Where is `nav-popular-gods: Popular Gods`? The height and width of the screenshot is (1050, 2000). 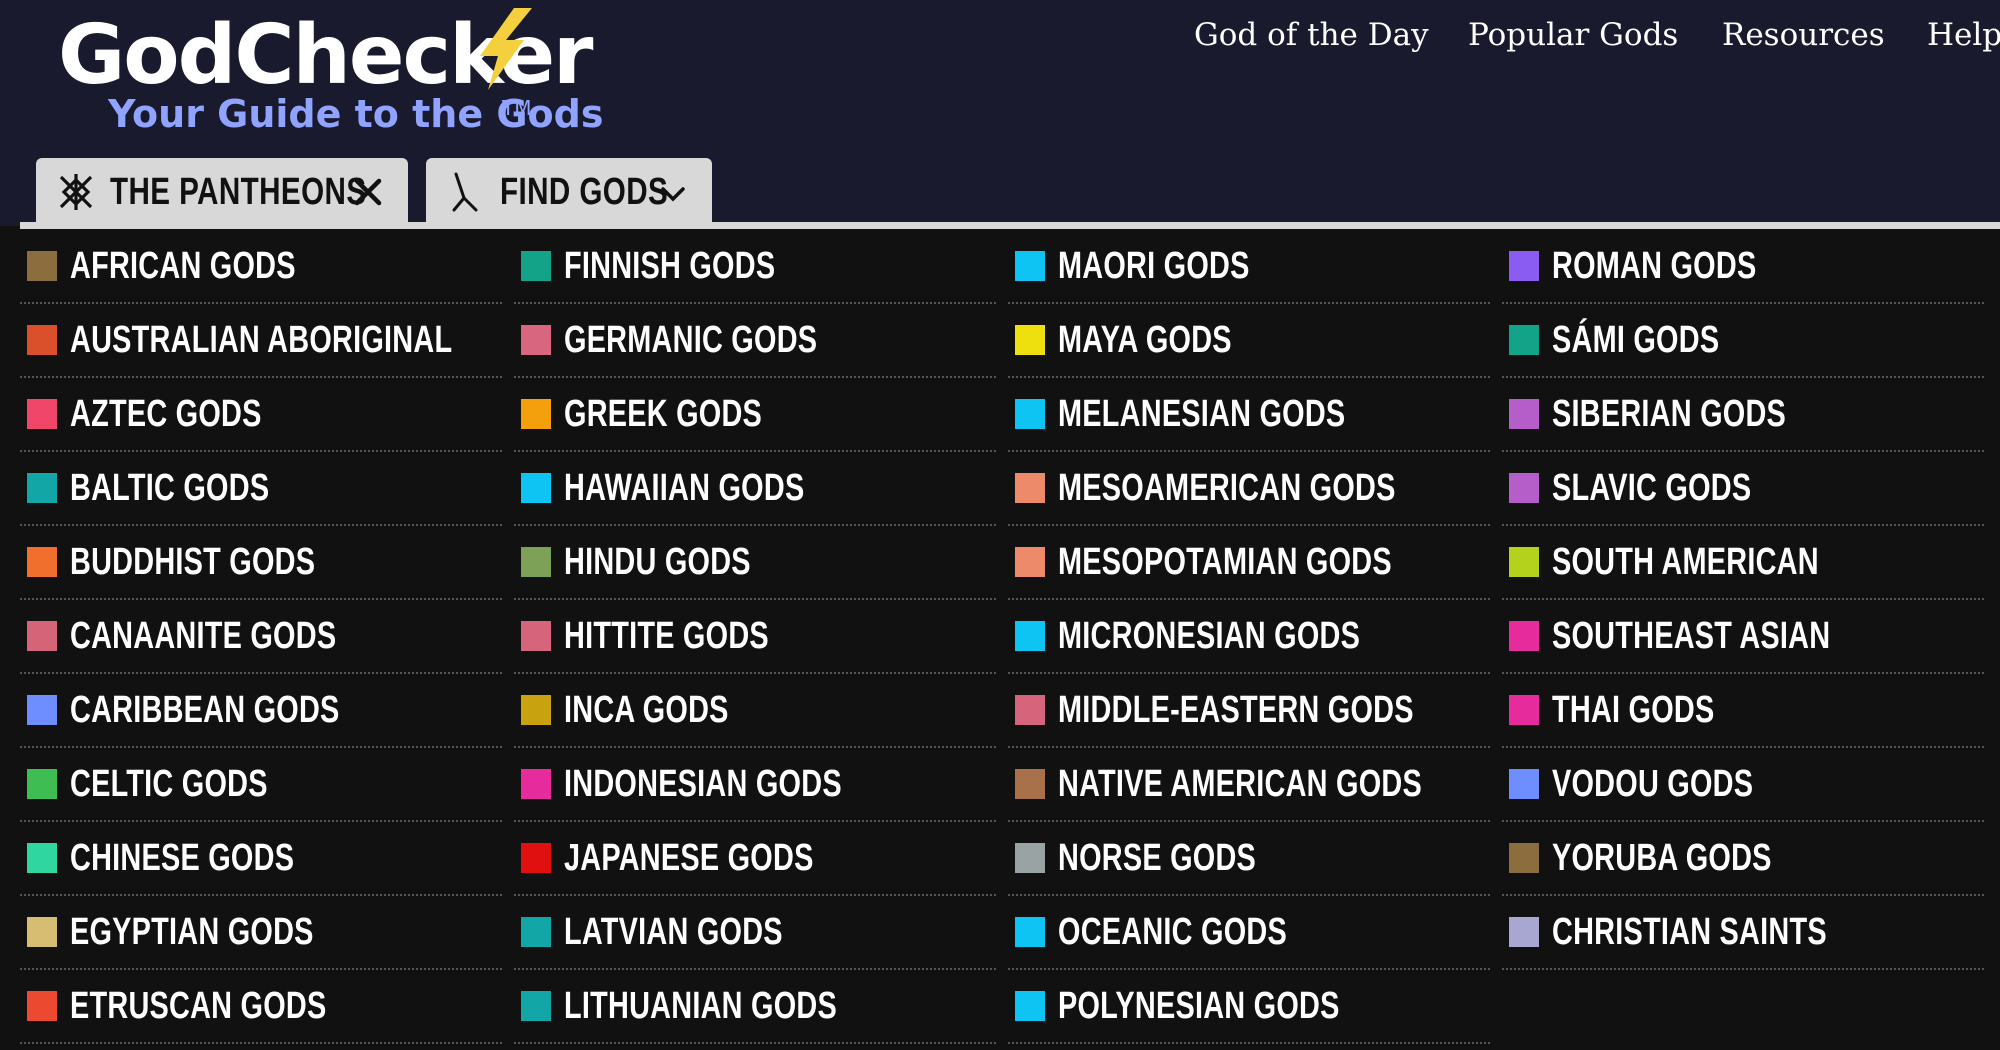 nav-popular-gods: Popular Gods is located at coordinates (1573, 35).